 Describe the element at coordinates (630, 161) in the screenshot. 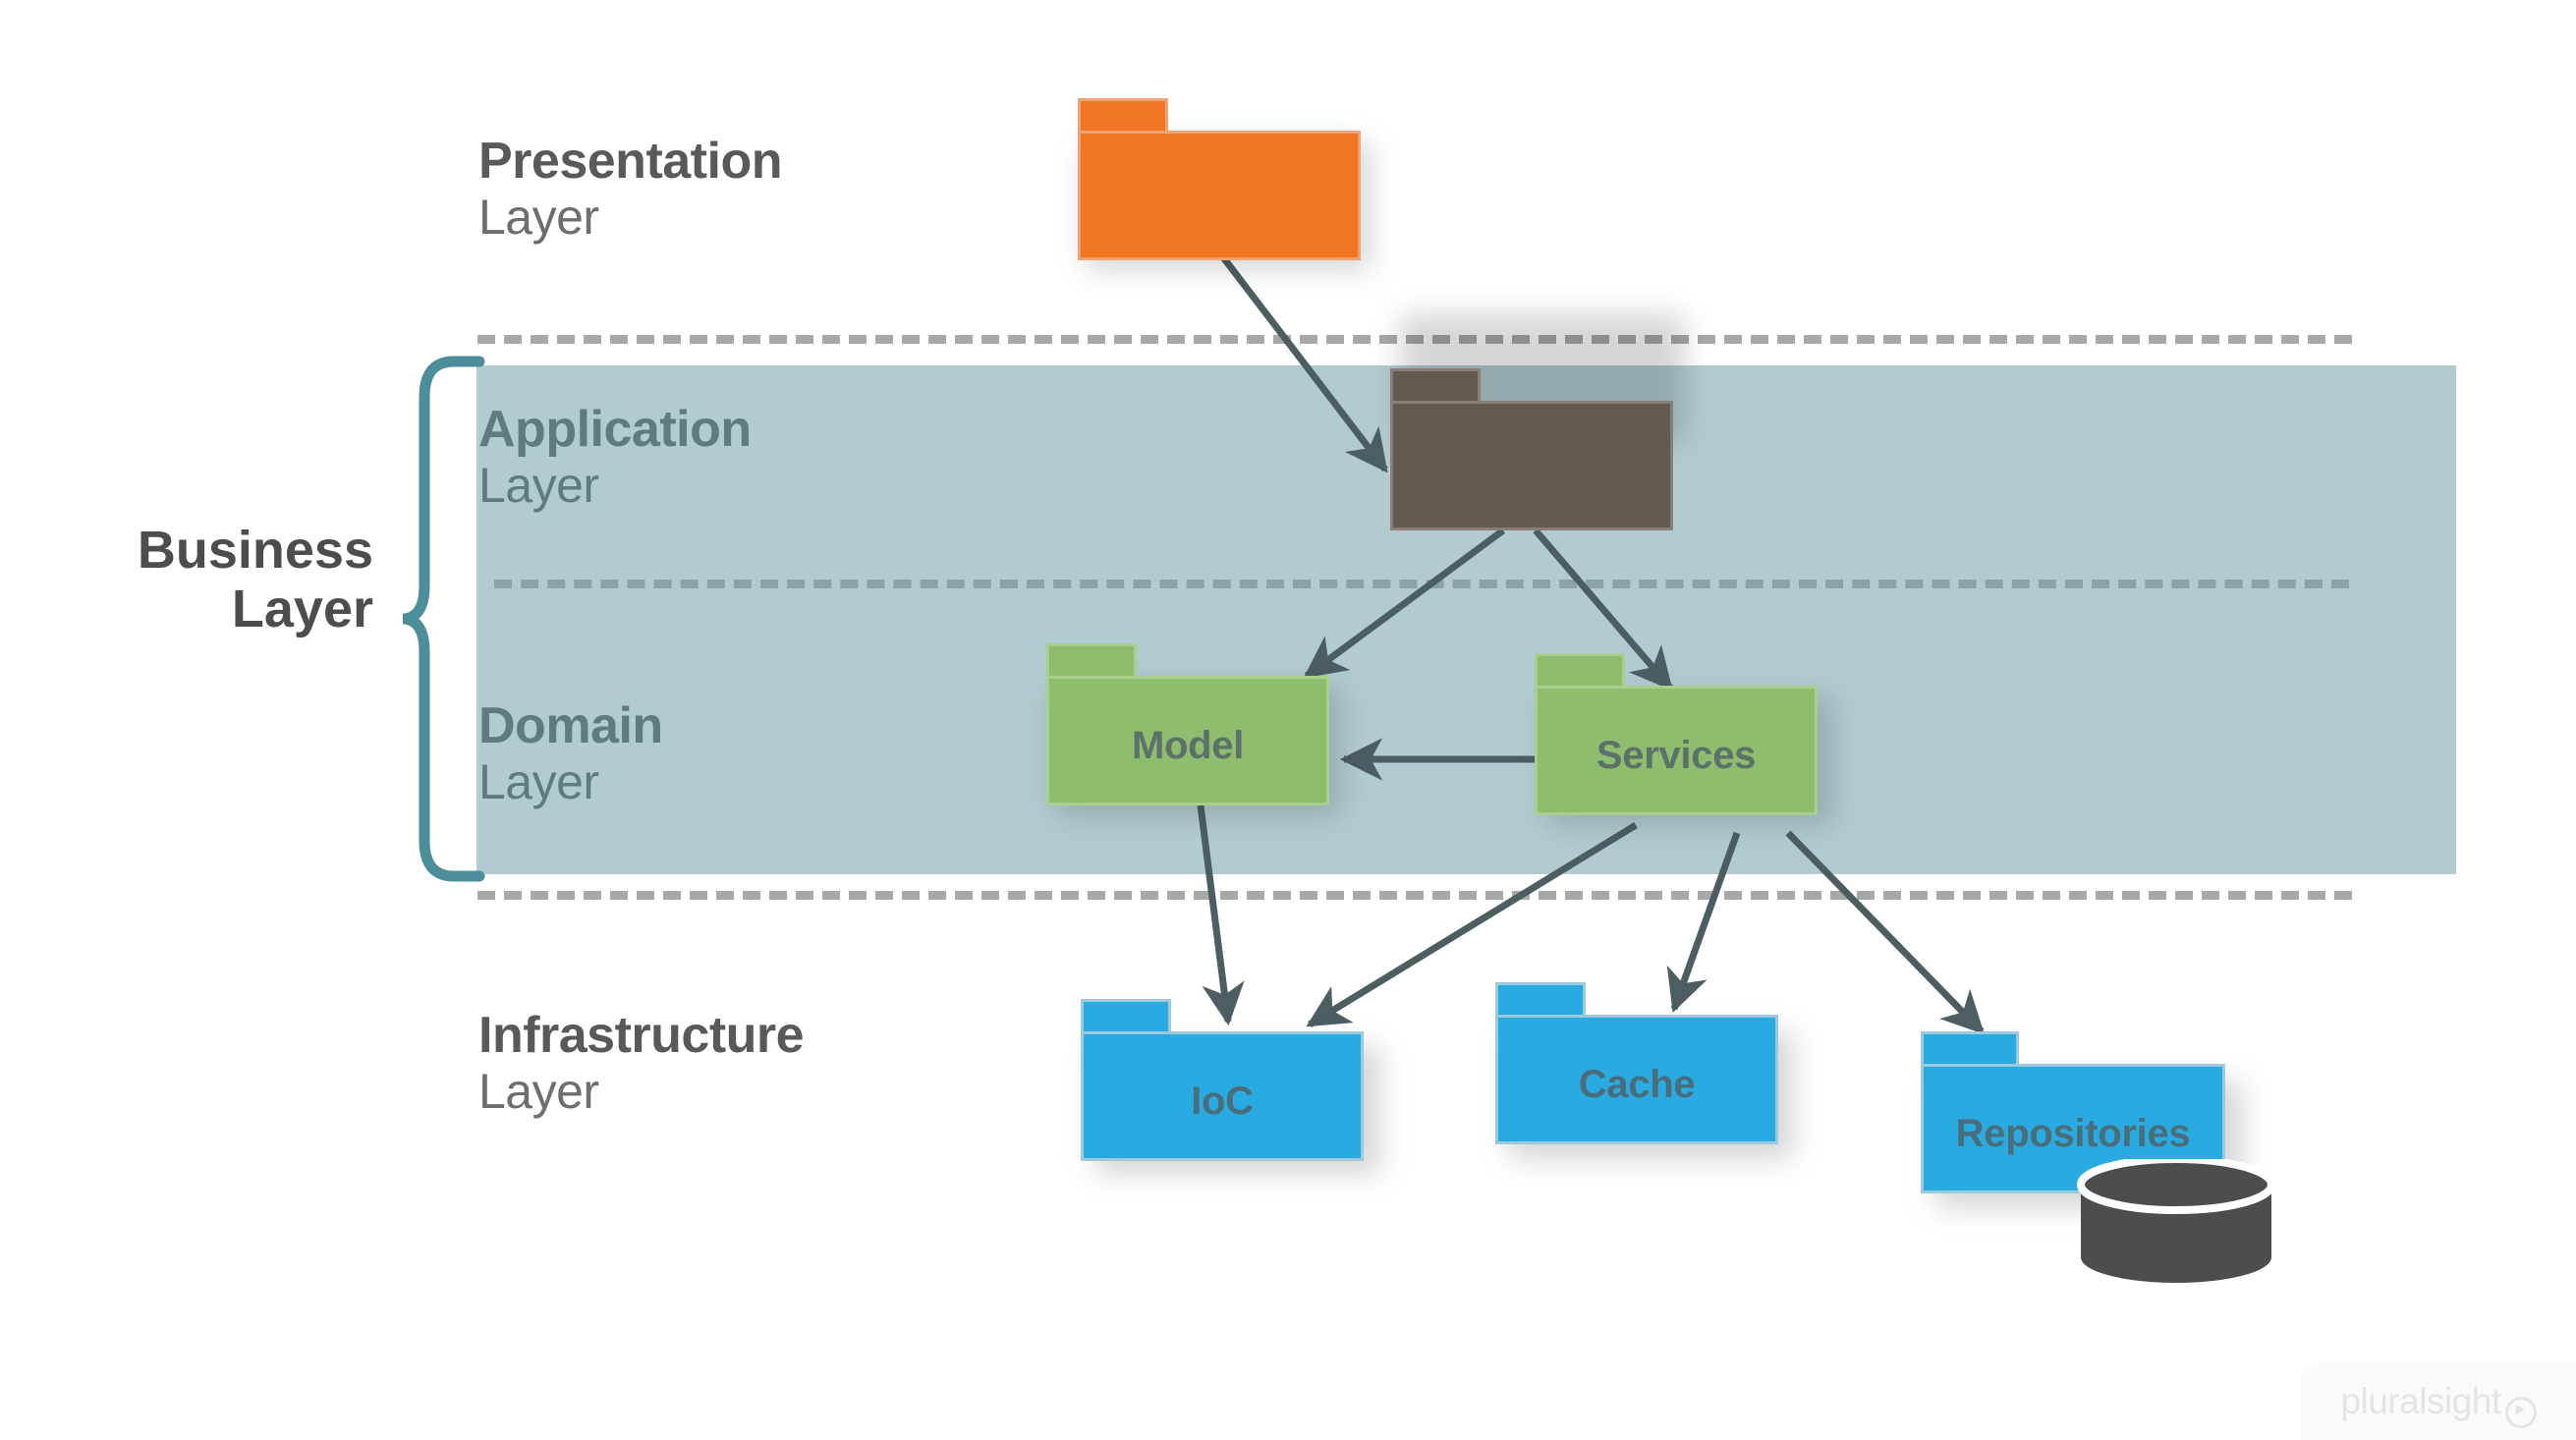

I see `layer-title-presentation: Presentation` at that location.